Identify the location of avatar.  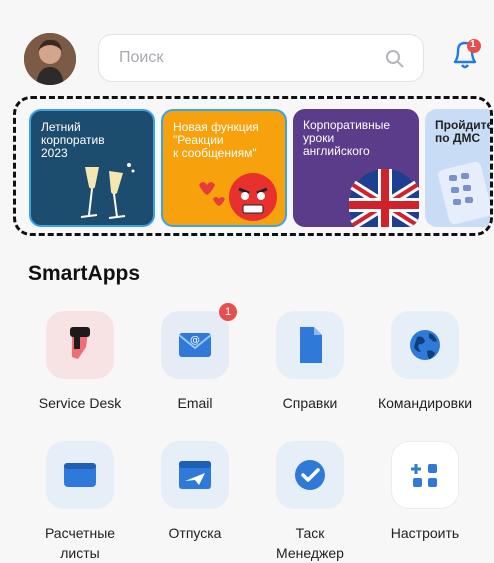
(50, 59).